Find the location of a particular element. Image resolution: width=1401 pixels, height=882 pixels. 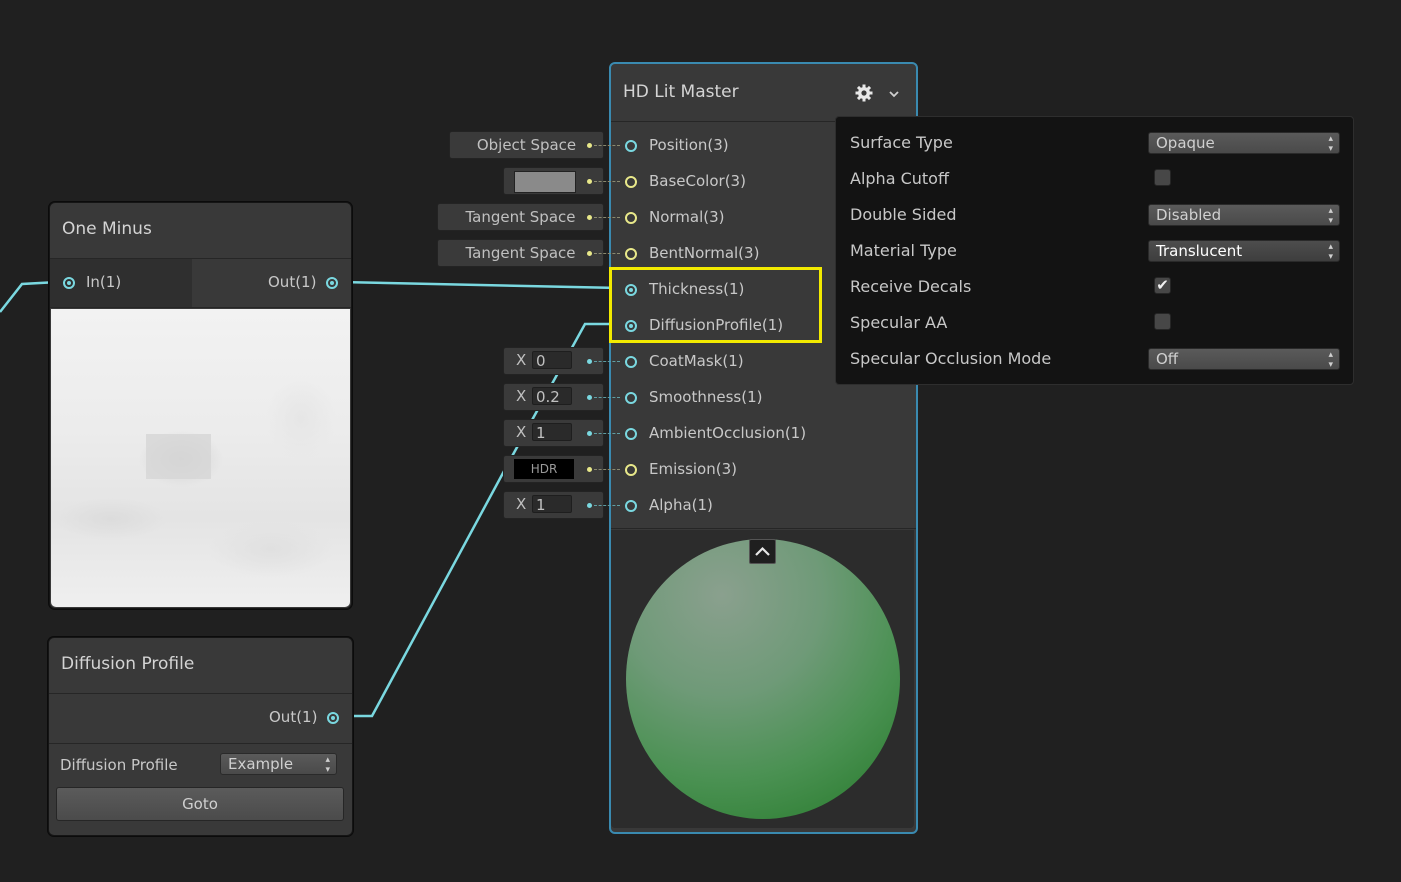

goto-button: Goto is located at coordinates (200, 804).